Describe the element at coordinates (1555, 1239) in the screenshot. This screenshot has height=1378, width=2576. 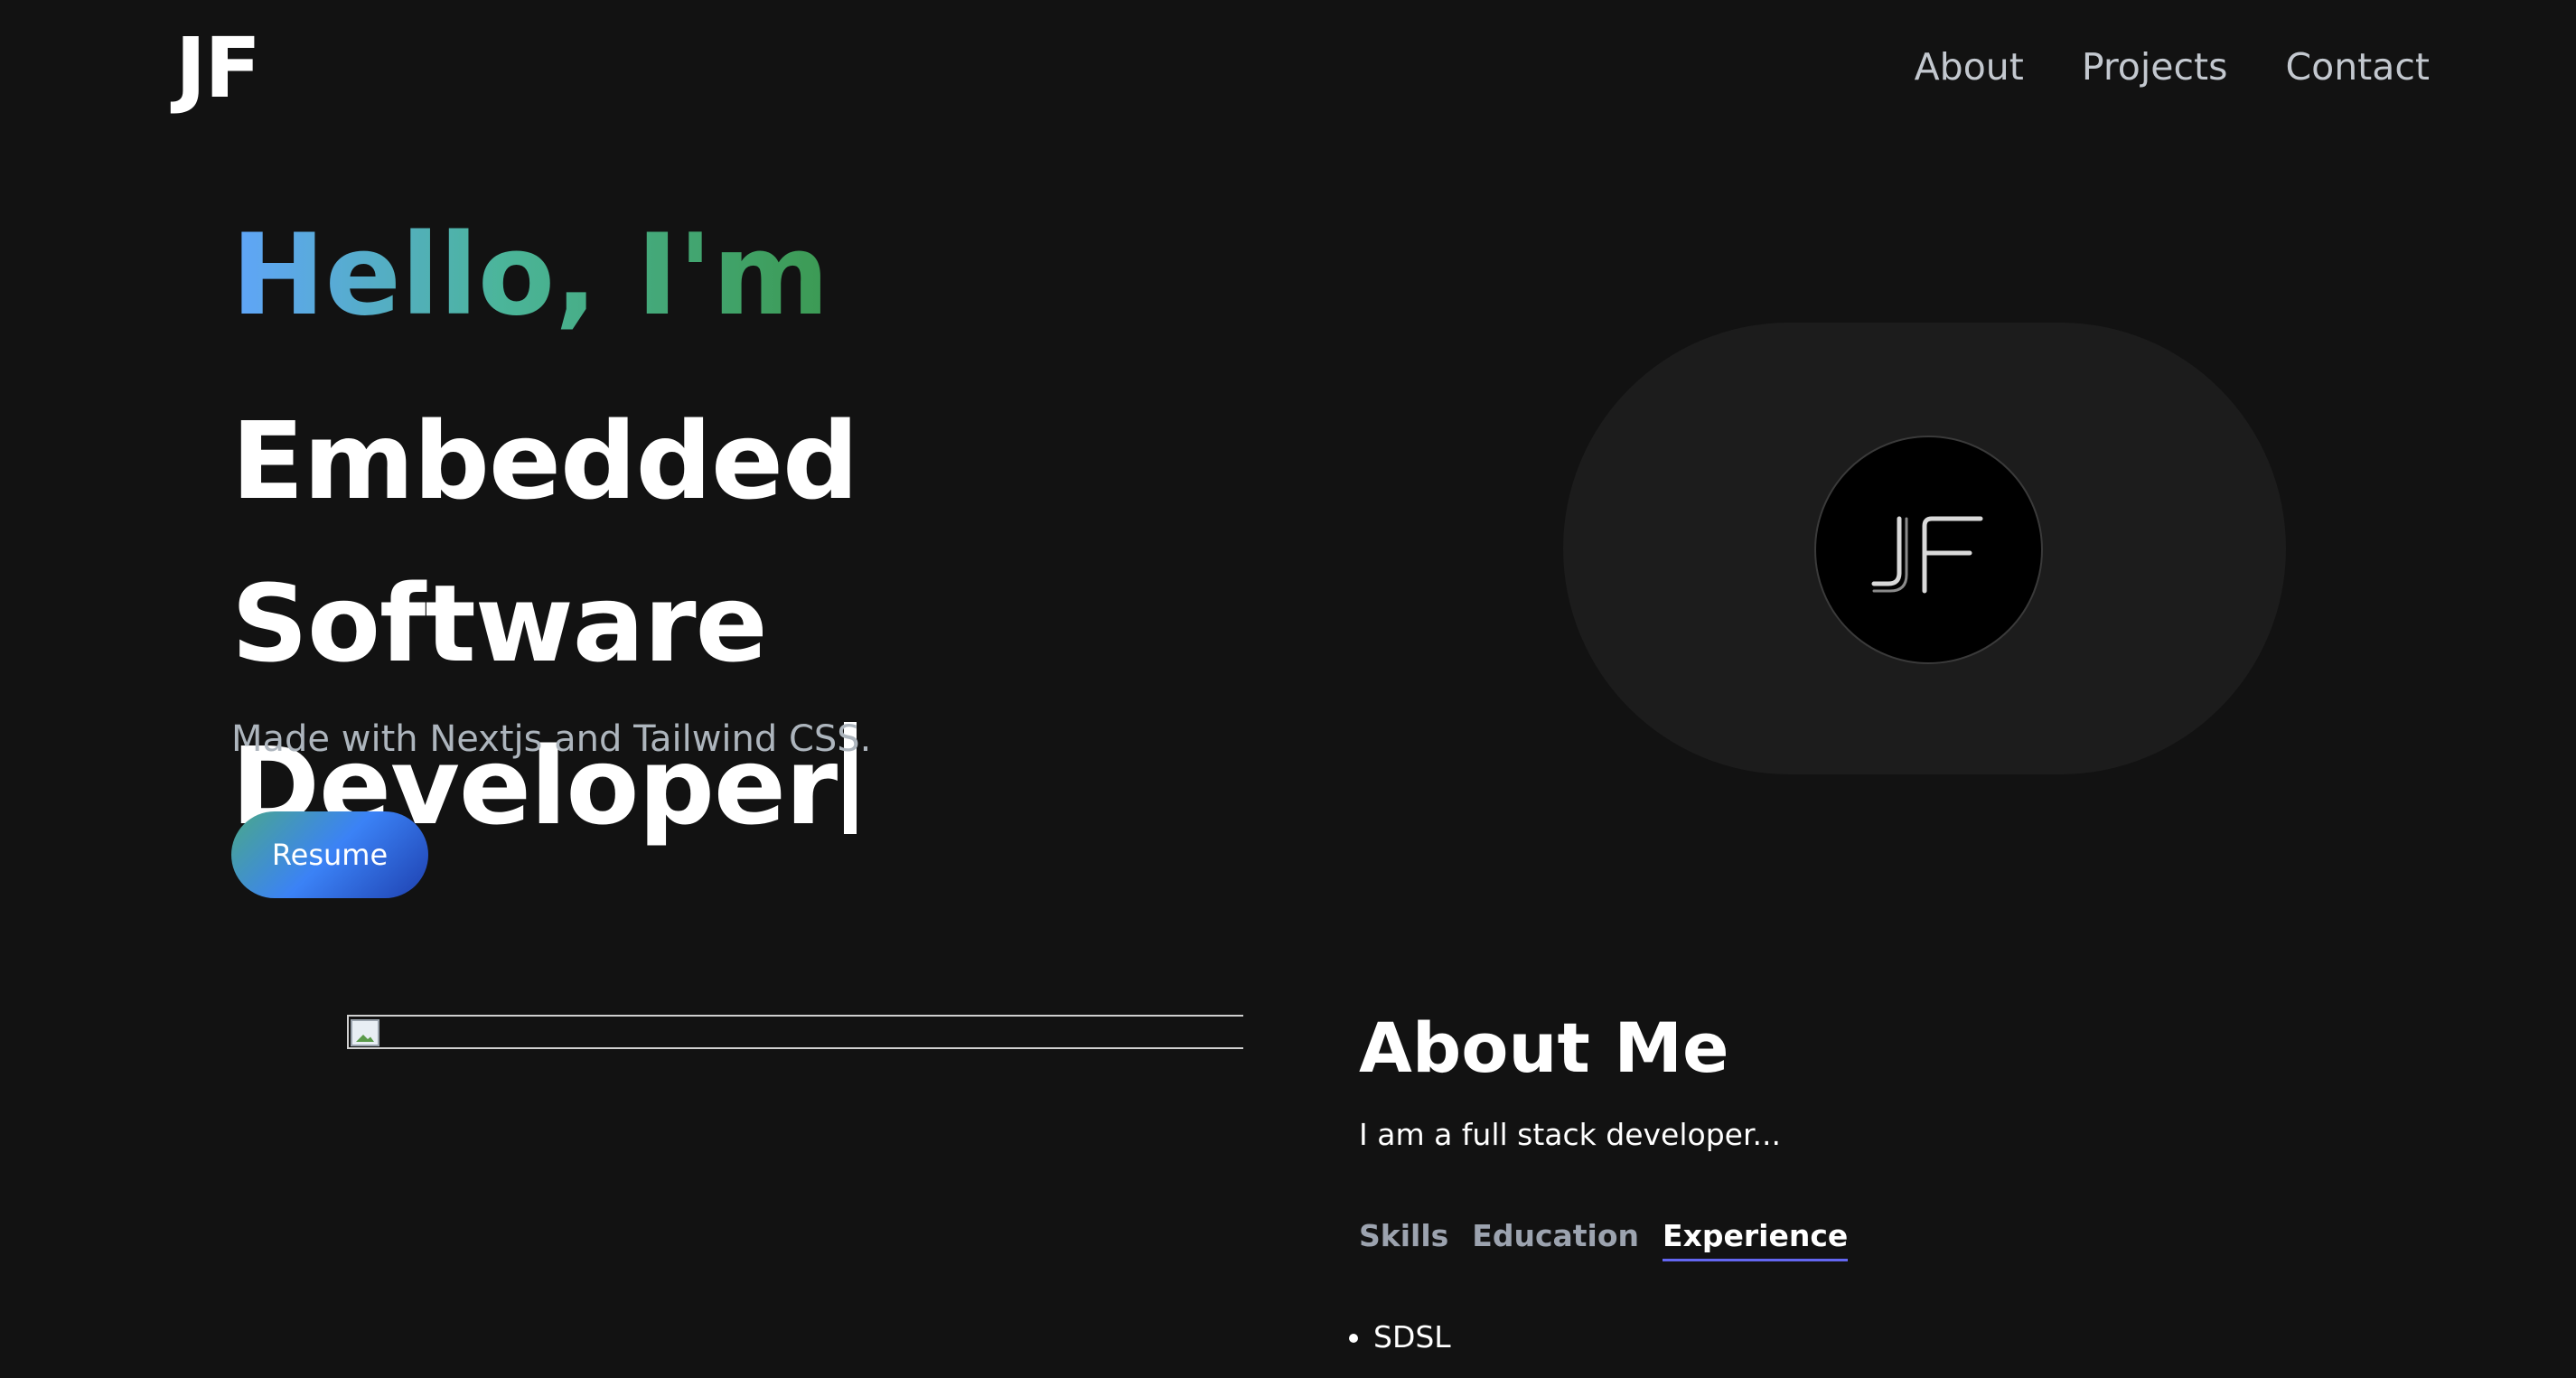
I see `tab-education: Education` at that location.